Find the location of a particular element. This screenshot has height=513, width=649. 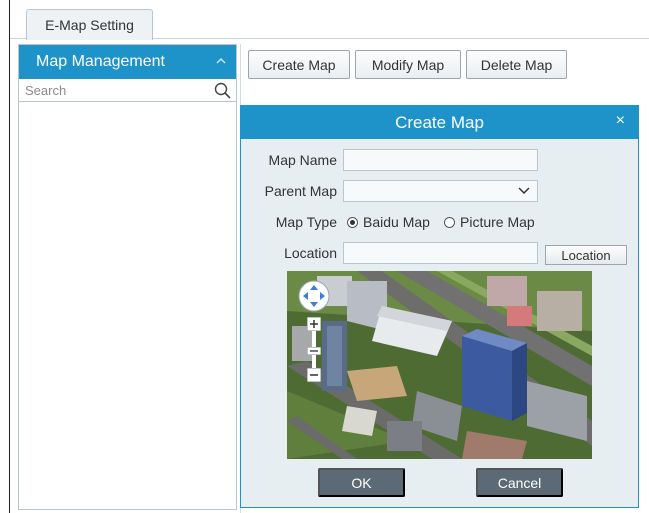

parent-map-label: Parent Map is located at coordinates (300, 191).